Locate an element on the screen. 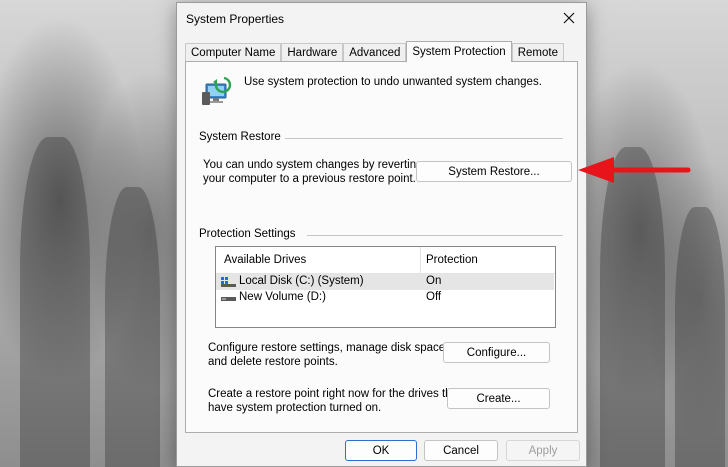 The width and height of the screenshot is (728, 467). column-header-available-drives: Available Drives is located at coordinates (265, 260).